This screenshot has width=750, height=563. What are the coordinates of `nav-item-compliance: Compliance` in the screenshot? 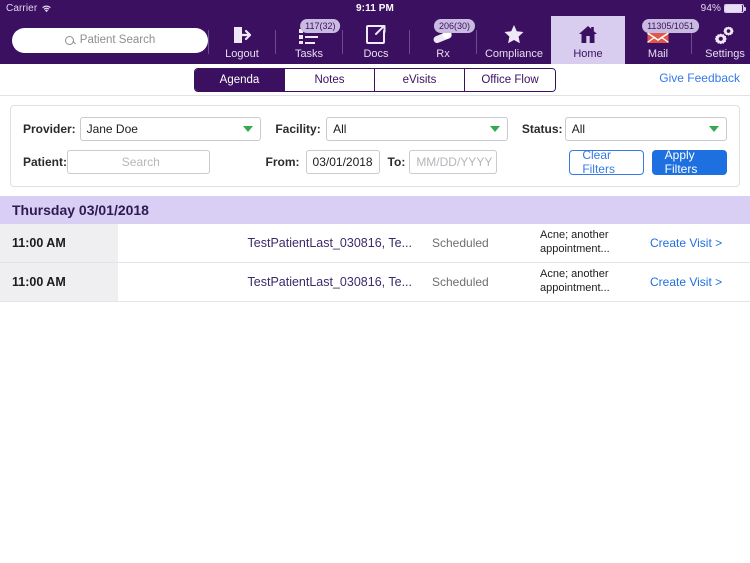 It's located at (514, 40).